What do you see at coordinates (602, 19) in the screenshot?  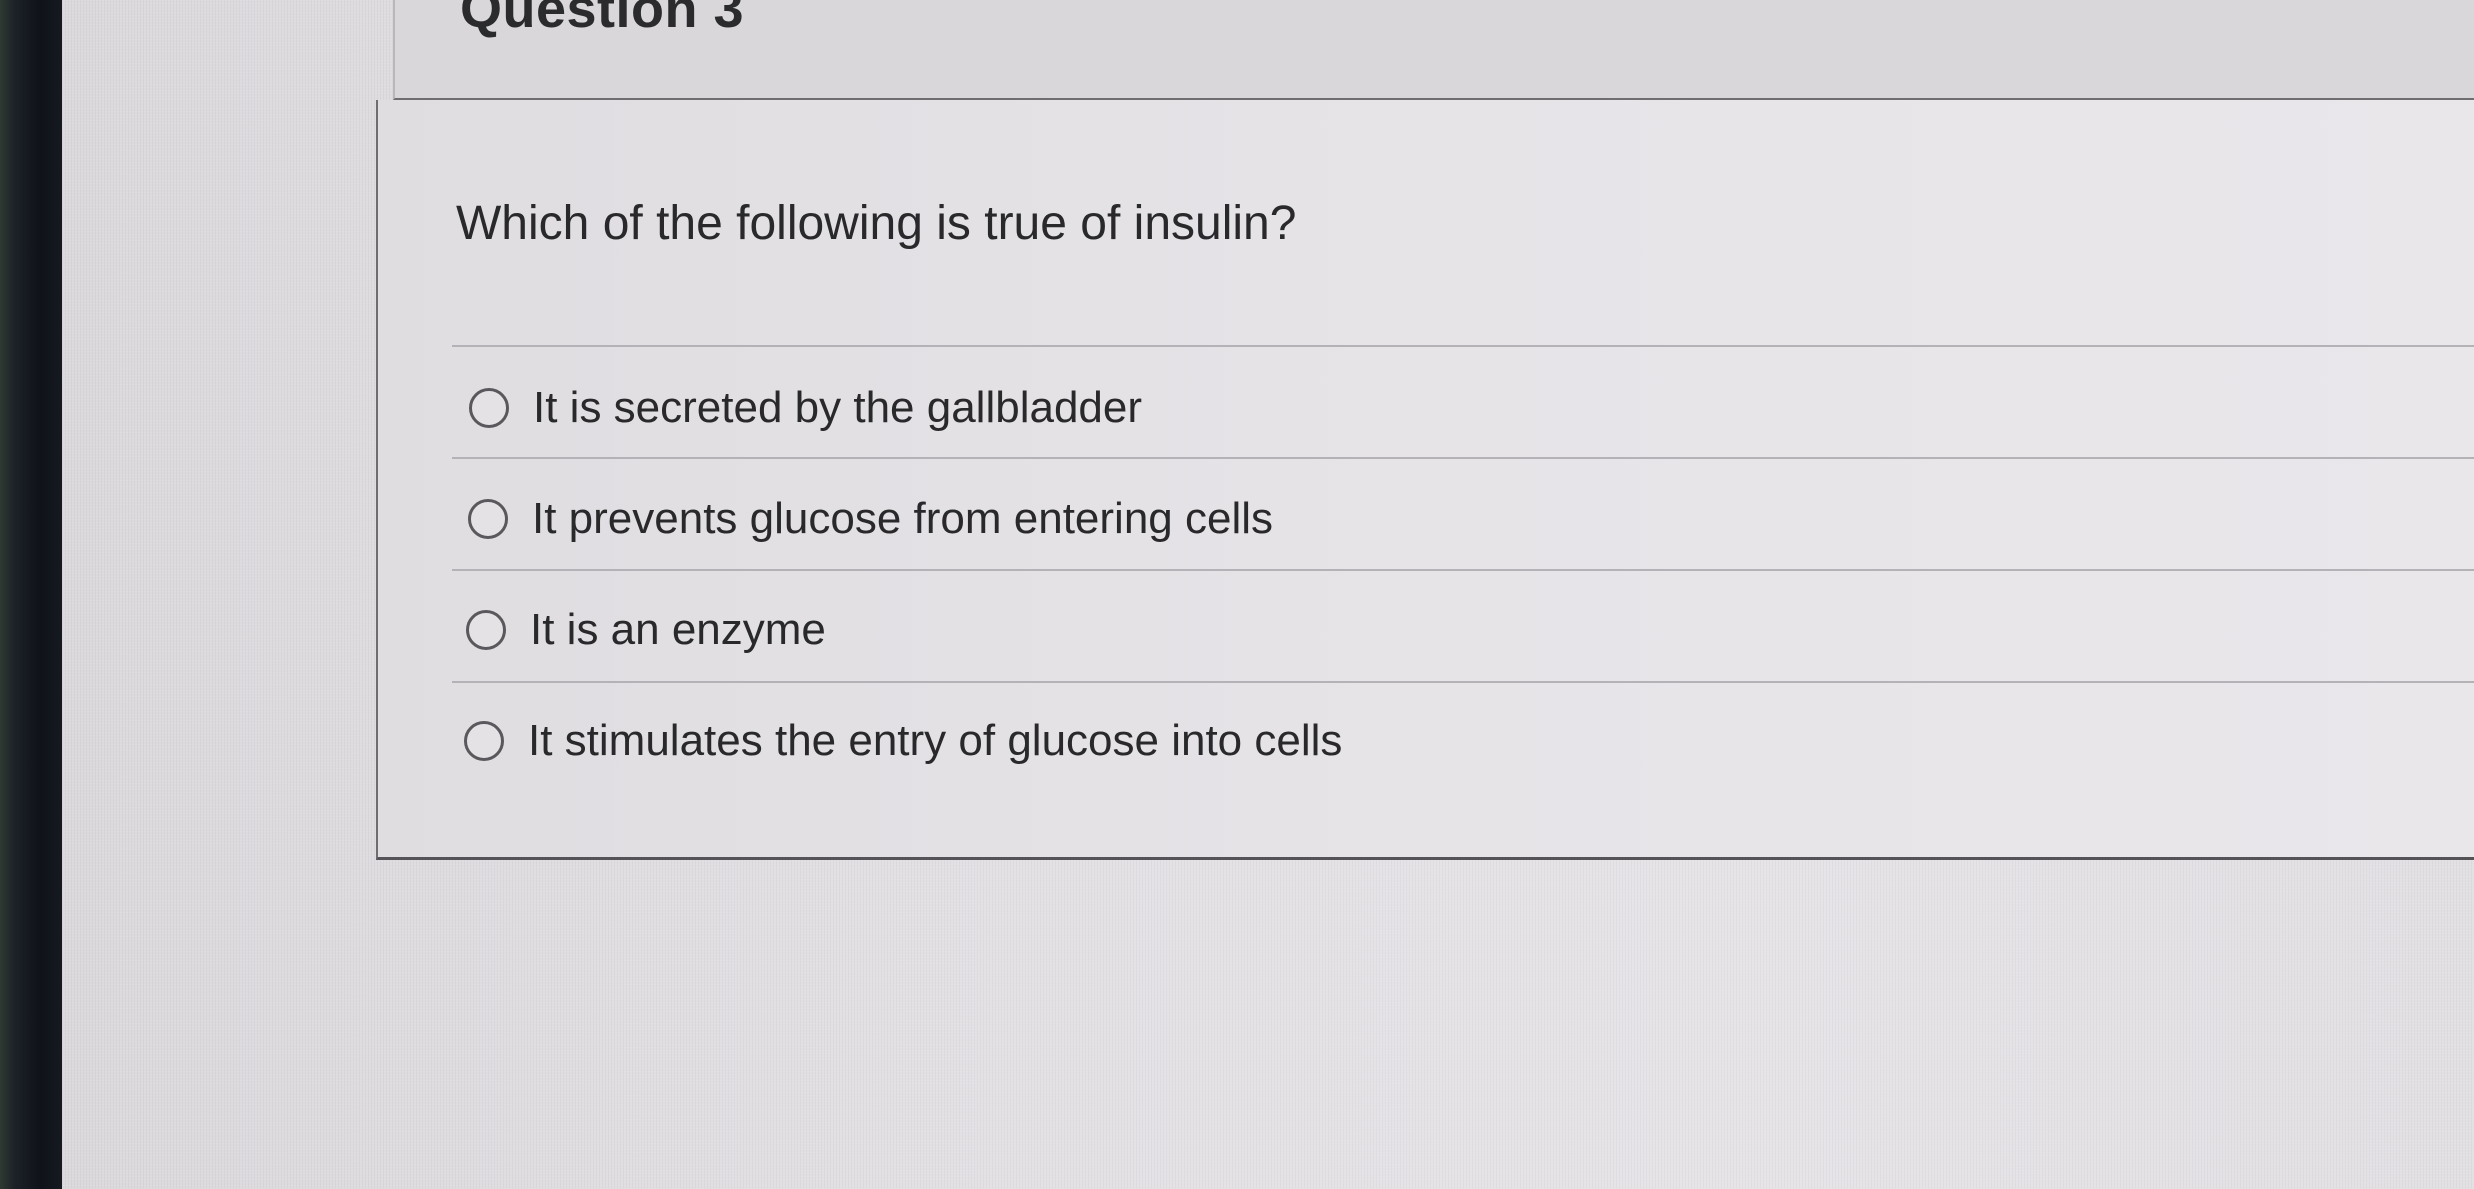 I see `question-title: Question 3` at bounding box center [602, 19].